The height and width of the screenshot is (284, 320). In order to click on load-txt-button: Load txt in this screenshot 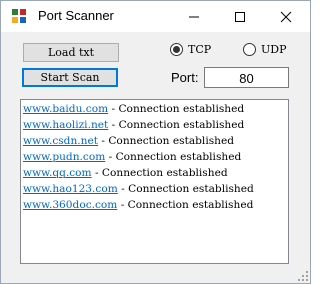, I will do `click(71, 52)`.